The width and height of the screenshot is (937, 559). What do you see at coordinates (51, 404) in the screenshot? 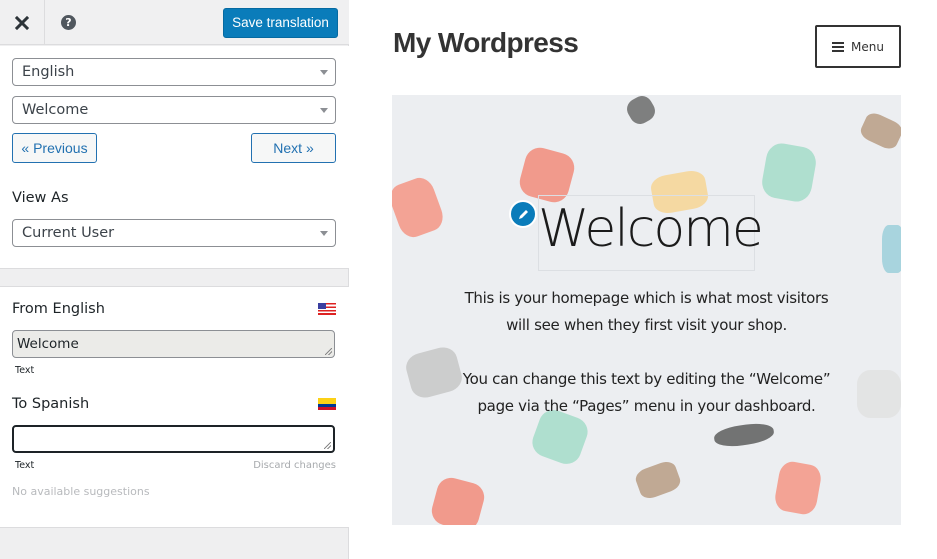
I see `target-language-label: To Spanish` at bounding box center [51, 404].